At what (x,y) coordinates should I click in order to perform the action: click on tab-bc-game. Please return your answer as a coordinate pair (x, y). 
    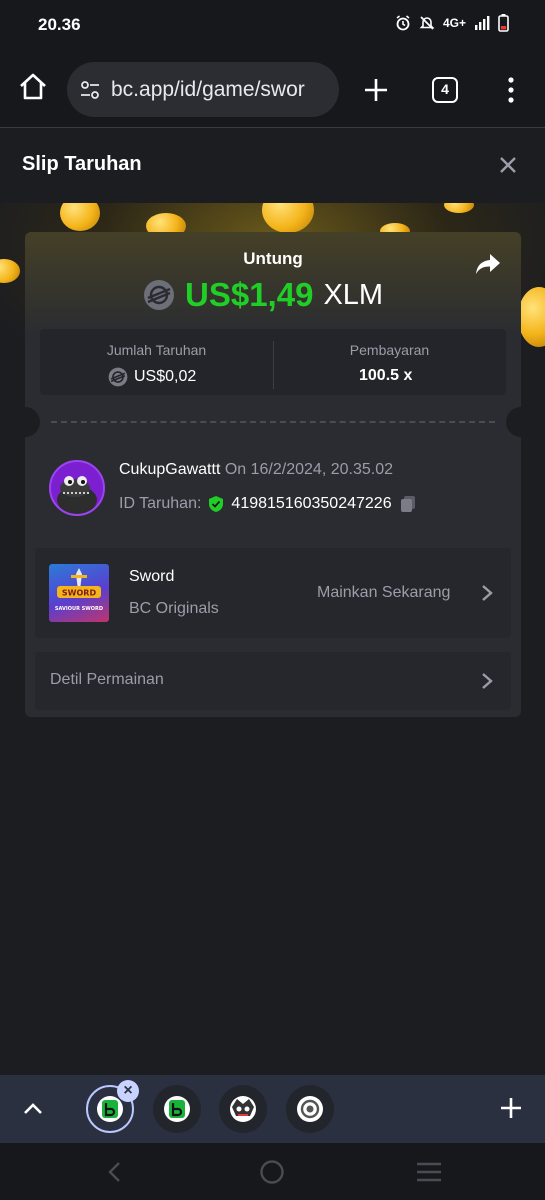
    Looking at the image, I should click on (177, 1109).